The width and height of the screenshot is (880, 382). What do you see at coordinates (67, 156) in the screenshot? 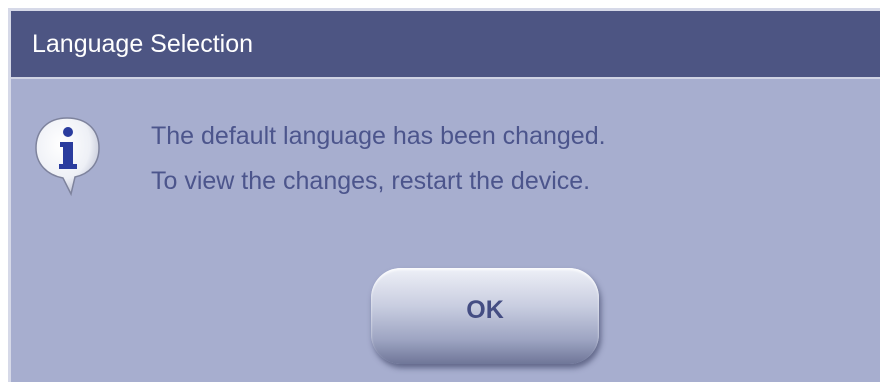
I see `info-icon` at bounding box center [67, 156].